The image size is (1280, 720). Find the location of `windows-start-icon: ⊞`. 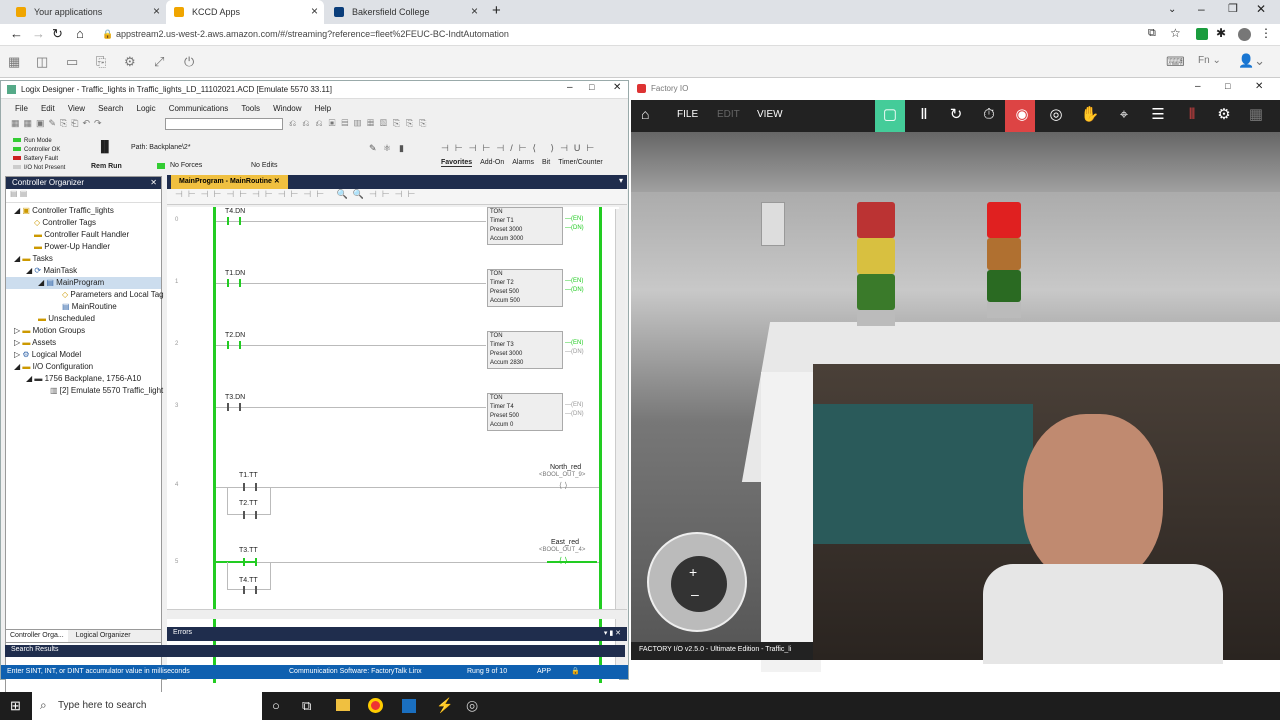

windows-start-icon: ⊞ is located at coordinates (15, 706).